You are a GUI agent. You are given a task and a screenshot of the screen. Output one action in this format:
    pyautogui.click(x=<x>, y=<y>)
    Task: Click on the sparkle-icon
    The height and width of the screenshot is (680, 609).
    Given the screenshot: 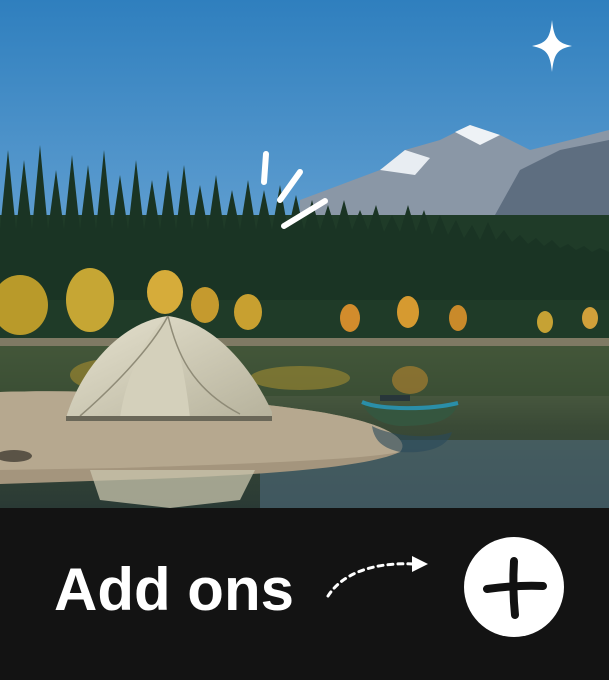 What is the action you would take?
    pyautogui.click(x=552, y=48)
    